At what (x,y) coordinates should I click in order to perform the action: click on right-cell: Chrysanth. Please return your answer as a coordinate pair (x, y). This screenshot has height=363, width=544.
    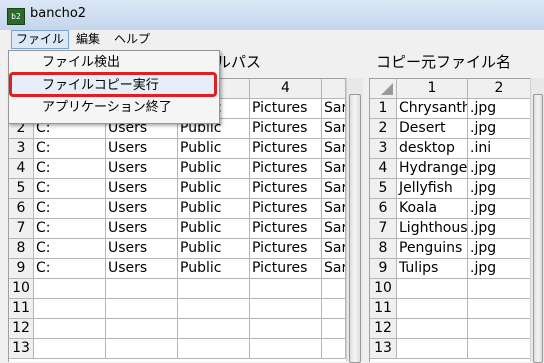
    Looking at the image, I should click on (432, 109).